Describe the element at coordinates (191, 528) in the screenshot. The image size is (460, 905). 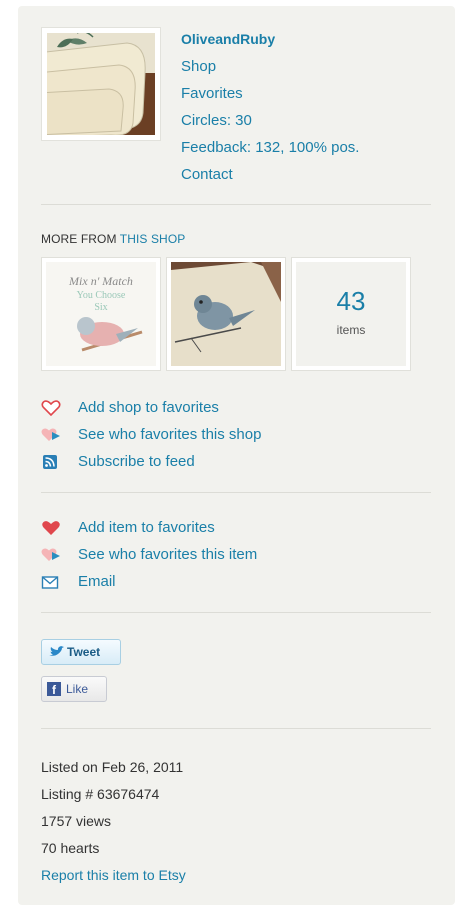
I see `add-item-to-favorites: Add item to favorites` at that location.